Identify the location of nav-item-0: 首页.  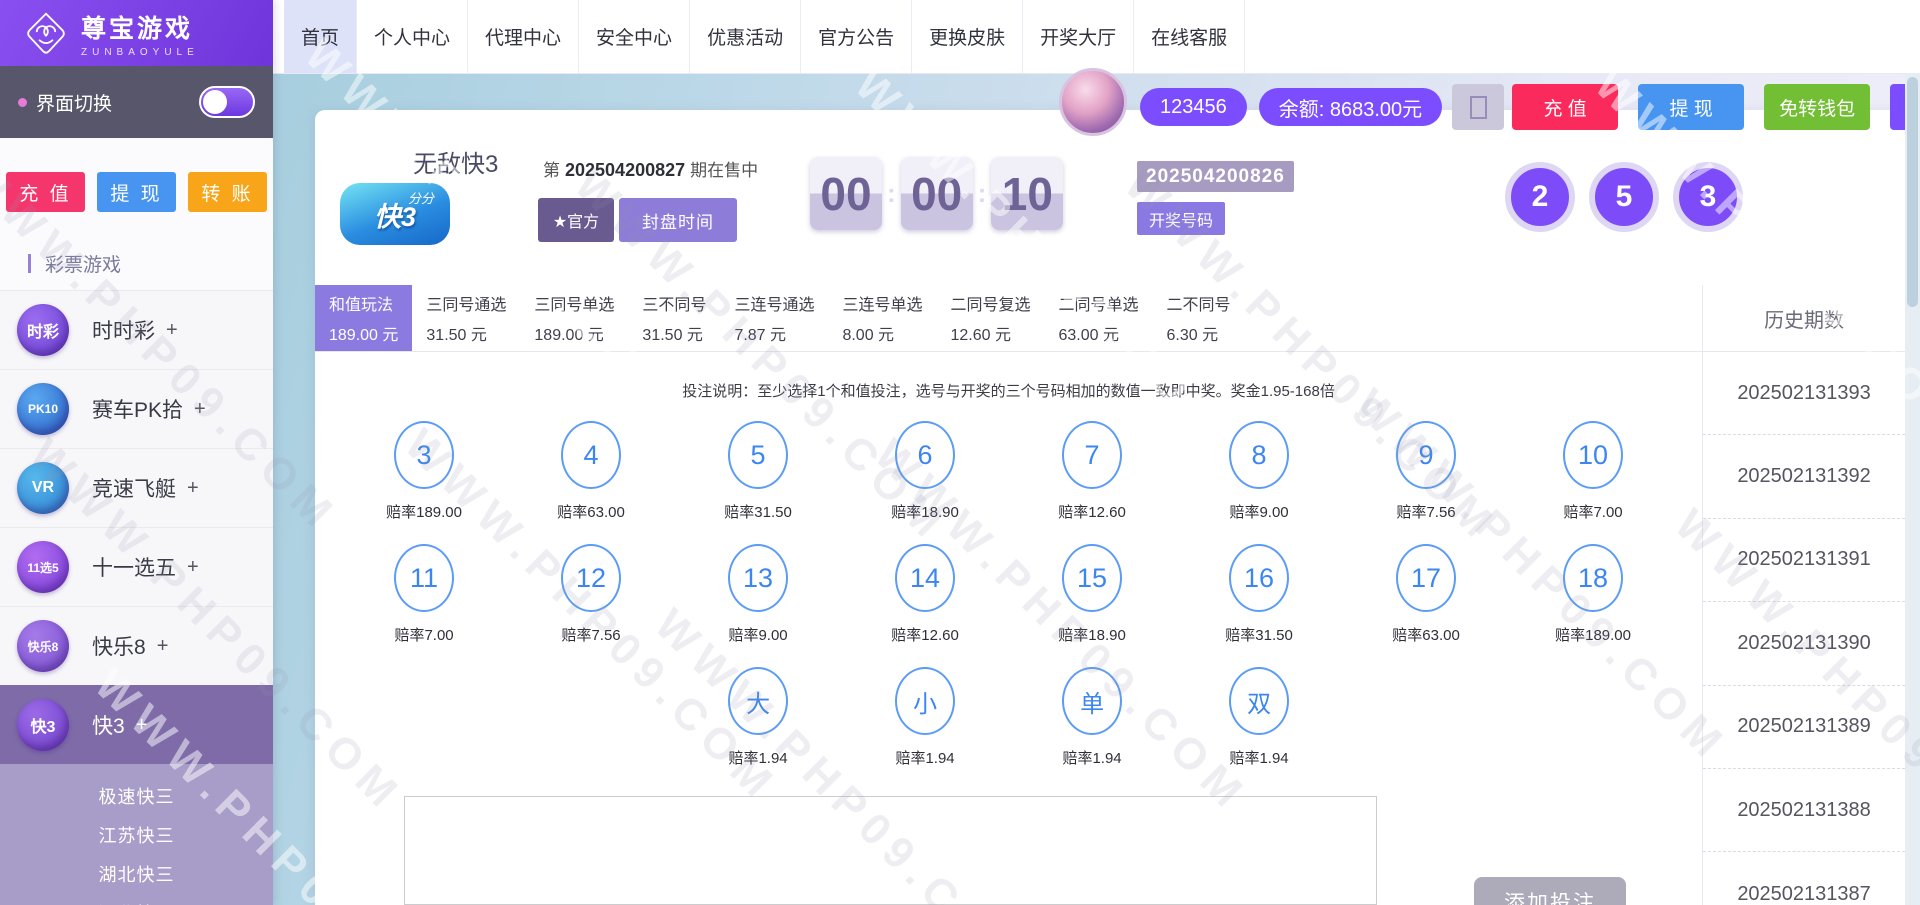
(321, 36).